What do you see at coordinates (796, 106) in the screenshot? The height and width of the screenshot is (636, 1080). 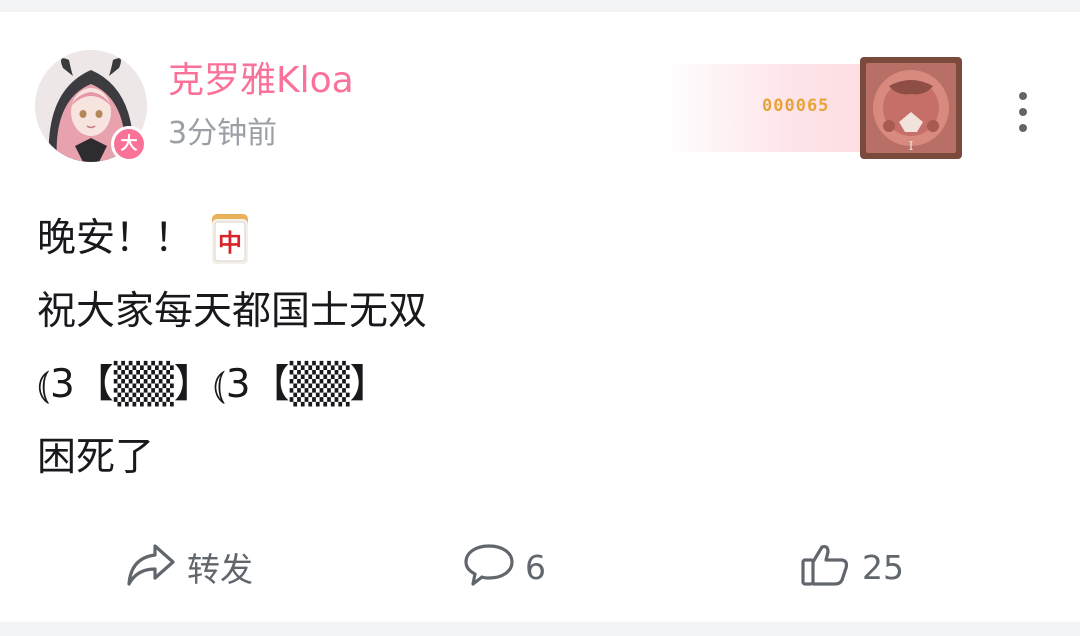 I see `fan-card-number: 000065` at bounding box center [796, 106].